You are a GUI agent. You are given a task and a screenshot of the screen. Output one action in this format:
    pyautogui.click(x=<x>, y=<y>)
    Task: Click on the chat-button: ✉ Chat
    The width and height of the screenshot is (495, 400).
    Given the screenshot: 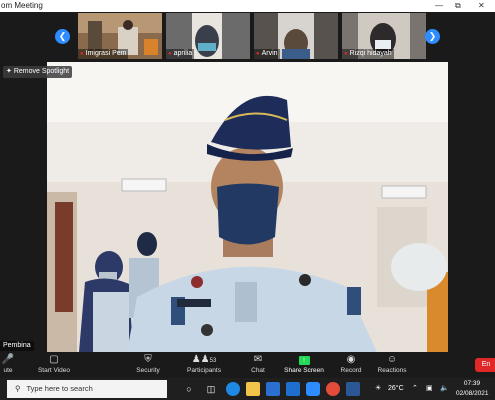 What is the action you would take?
    pyautogui.click(x=258, y=365)
    